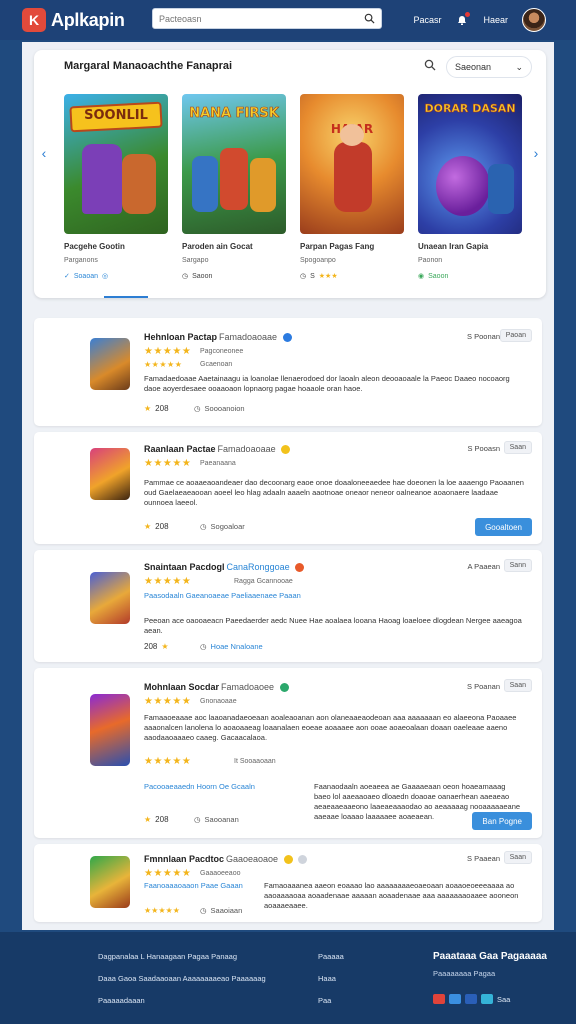 This screenshot has height=1024, width=576. I want to click on footer-link: Paaaaa, so click(331, 956).